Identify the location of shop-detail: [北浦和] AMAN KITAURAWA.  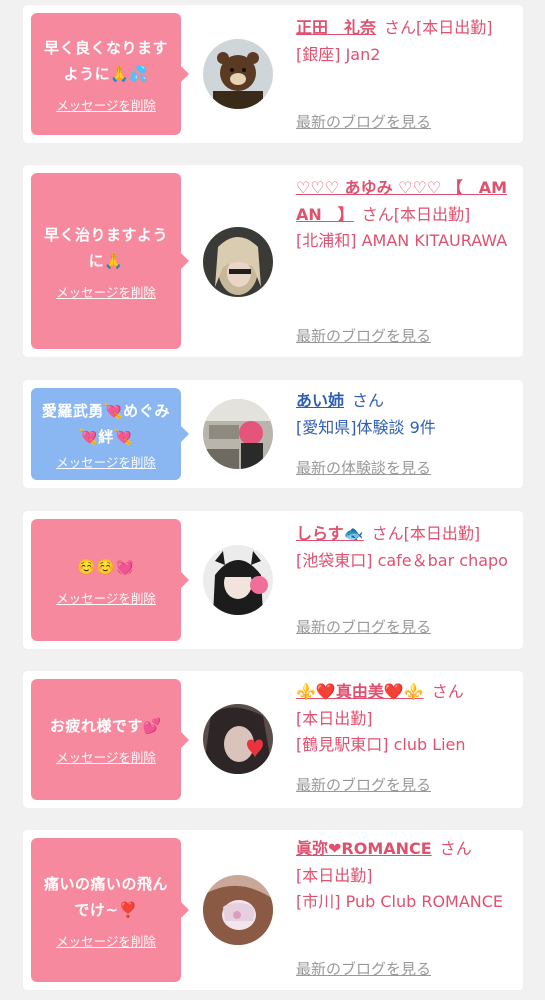
(402, 240).